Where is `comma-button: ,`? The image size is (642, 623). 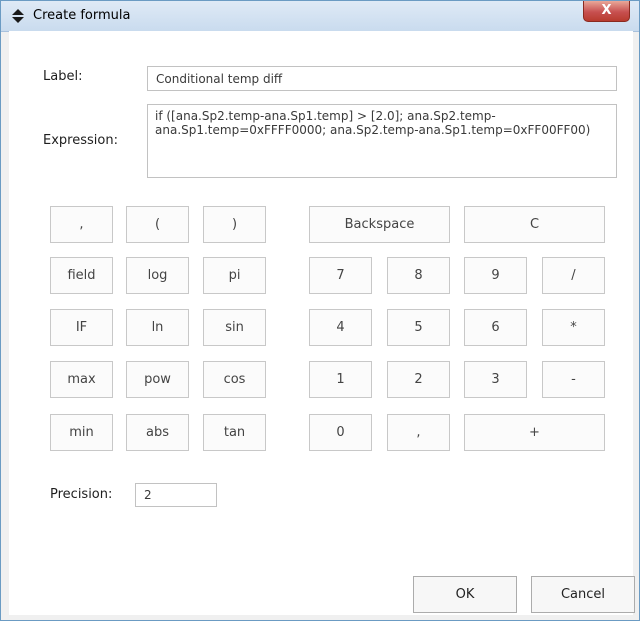
comma-button: , is located at coordinates (81, 224).